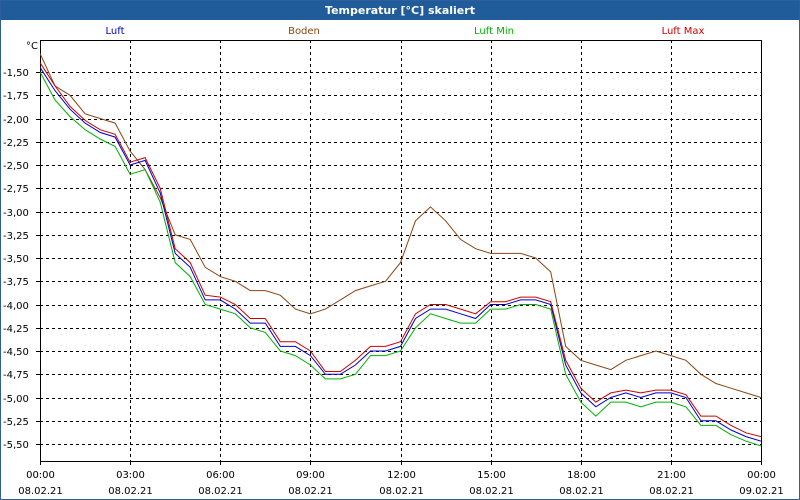  Describe the element at coordinates (16, 259) in the screenshot. I see `y-tick-label: -3,50` at that location.